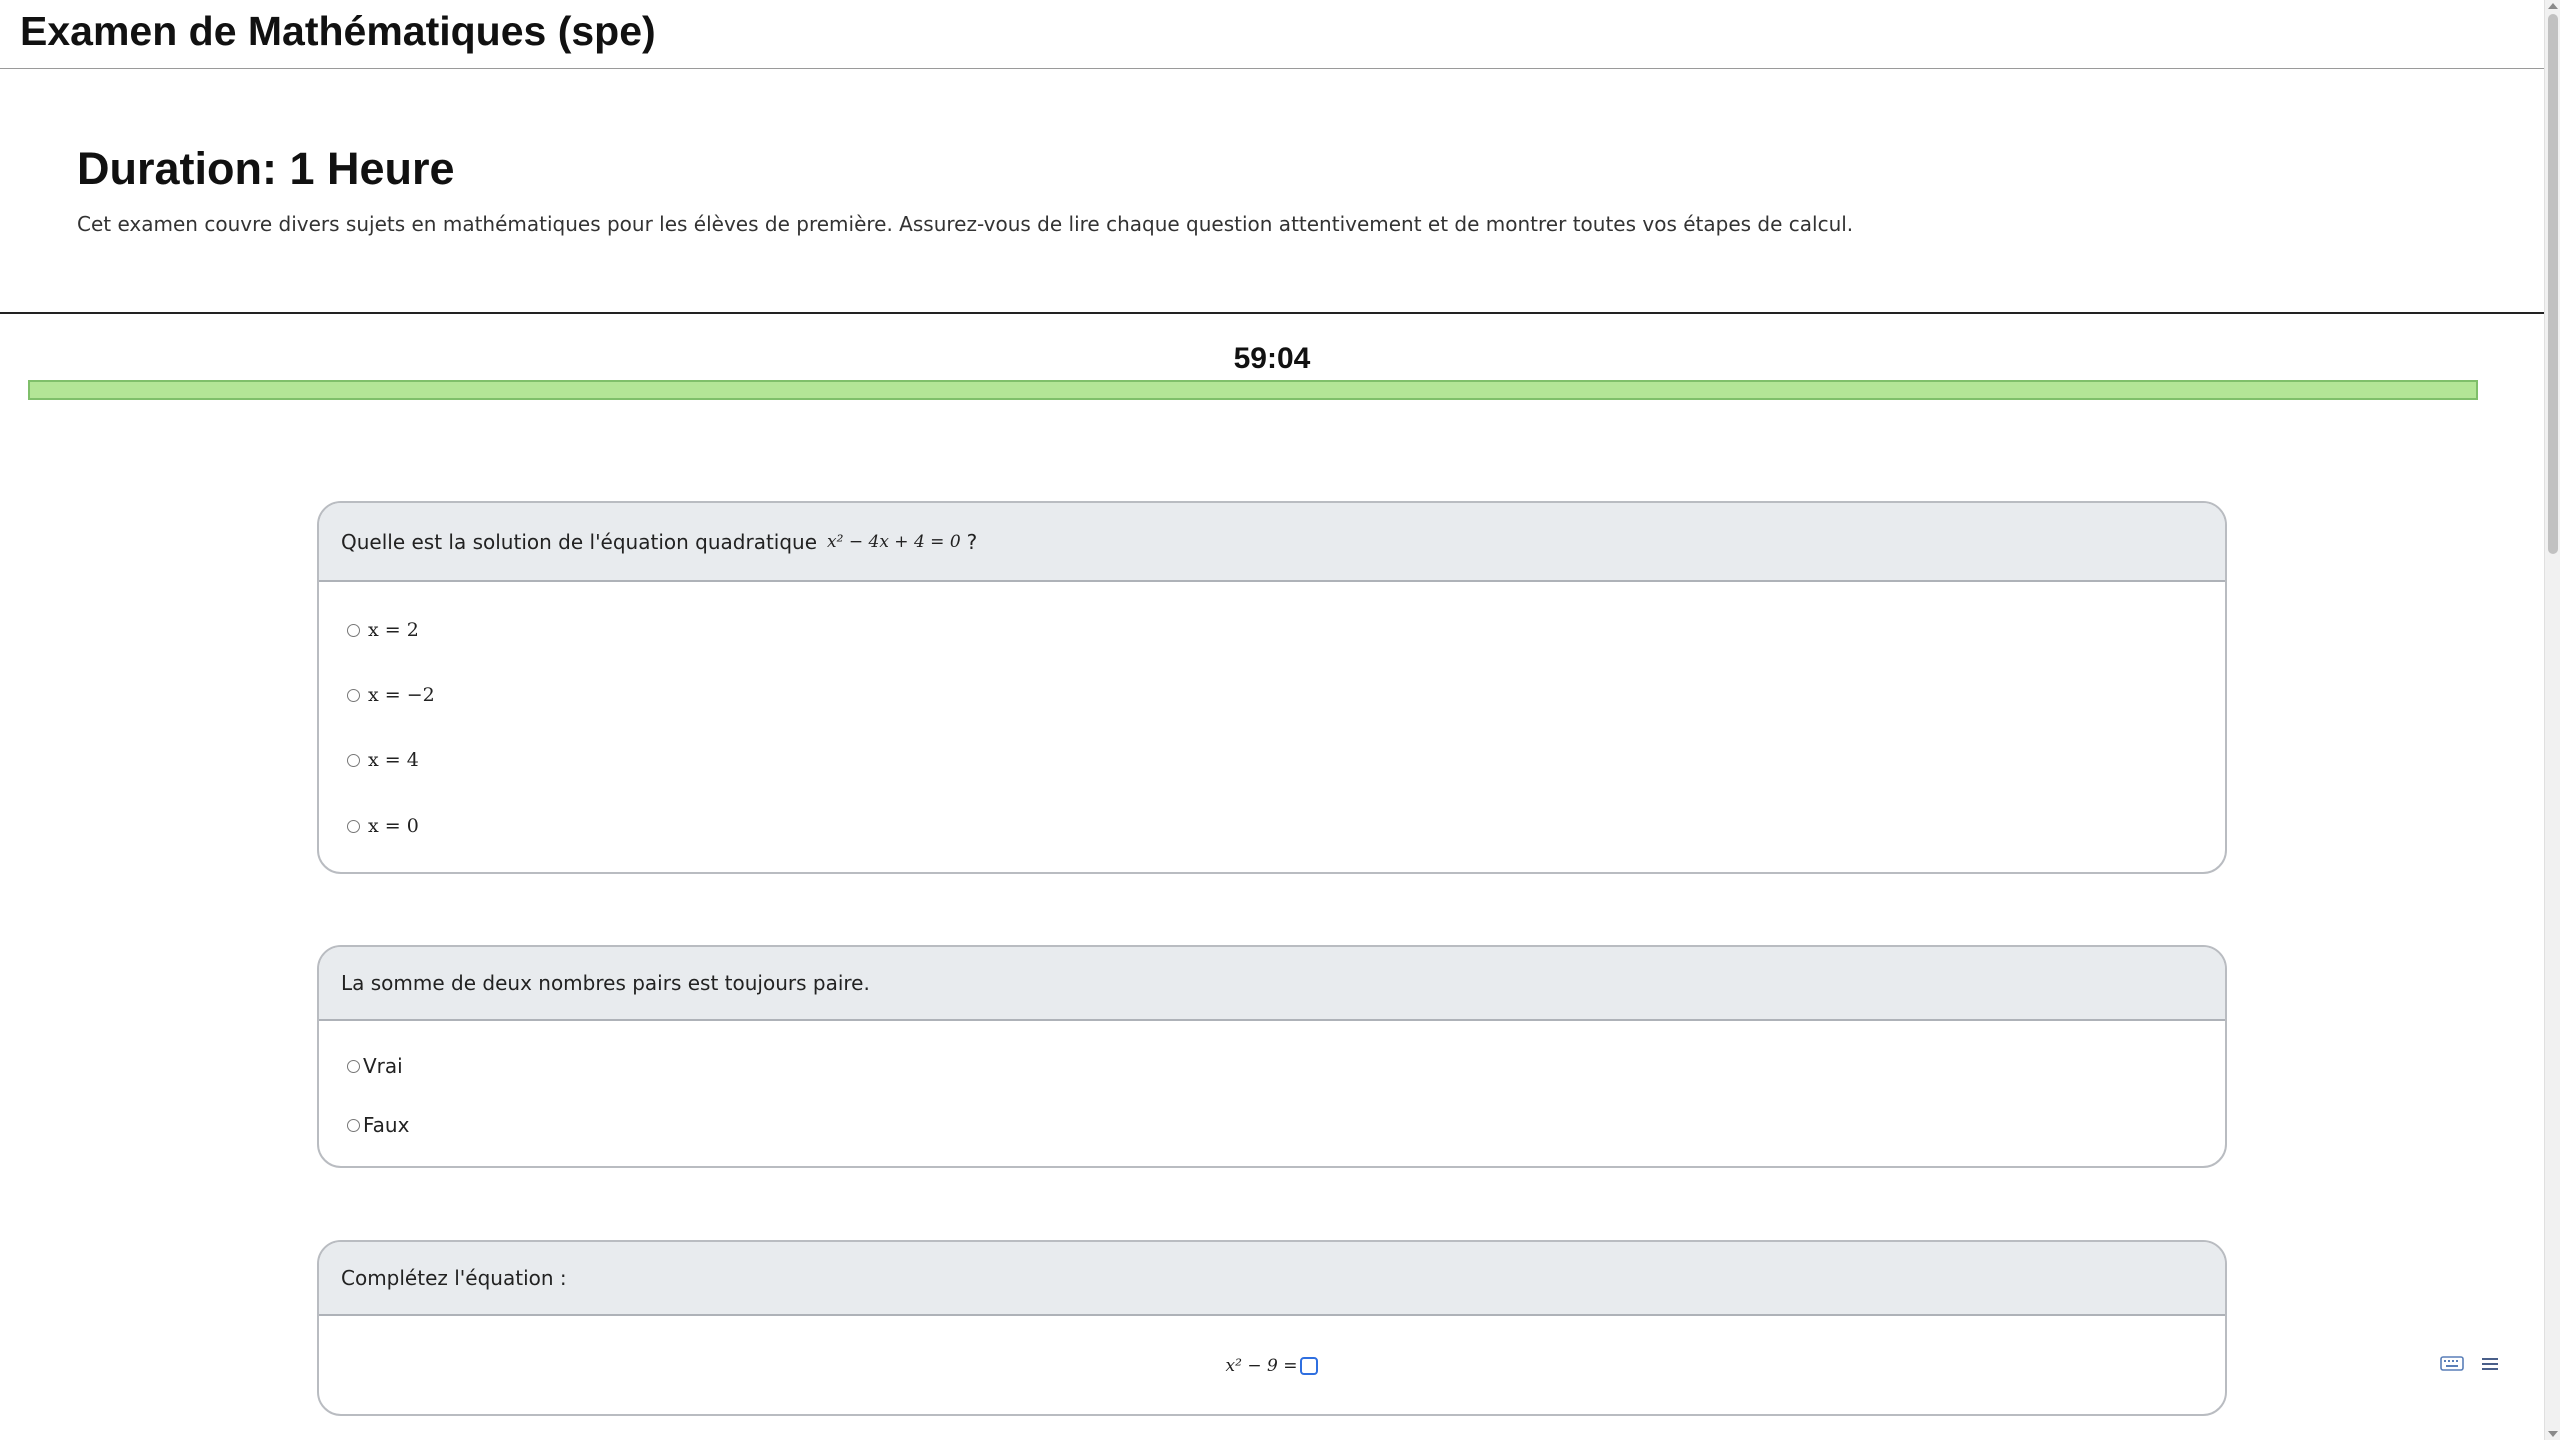 The height and width of the screenshot is (1440, 2560). What do you see at coordinates (2553, 284) in the screenshot?
I see `scroll-thumb` at bounding box center [2553, 284].